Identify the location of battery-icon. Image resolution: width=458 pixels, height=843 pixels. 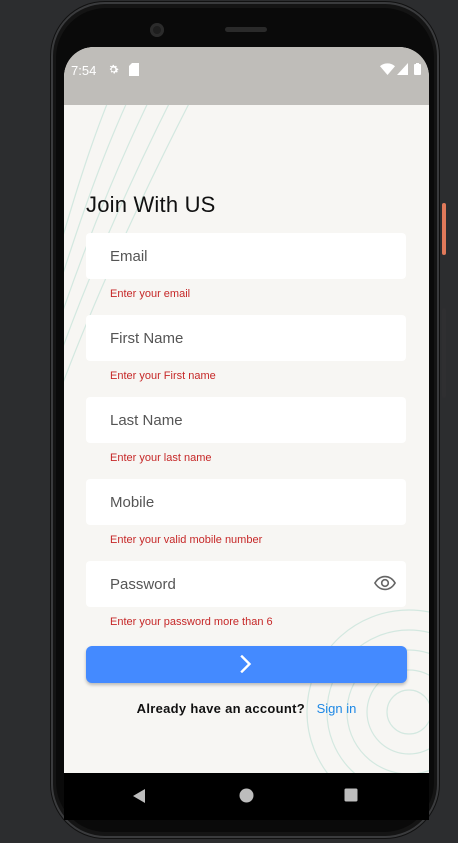
(417, 69).